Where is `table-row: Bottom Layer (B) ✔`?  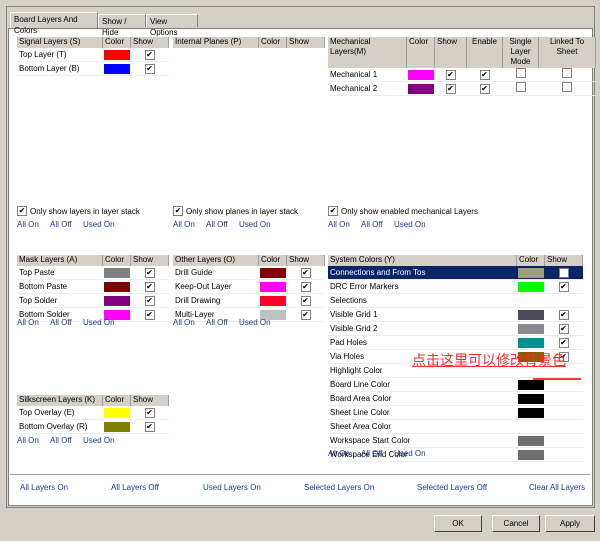 table-row: Bottom Layer (B) ✔ is located at coordinates (93, 68).